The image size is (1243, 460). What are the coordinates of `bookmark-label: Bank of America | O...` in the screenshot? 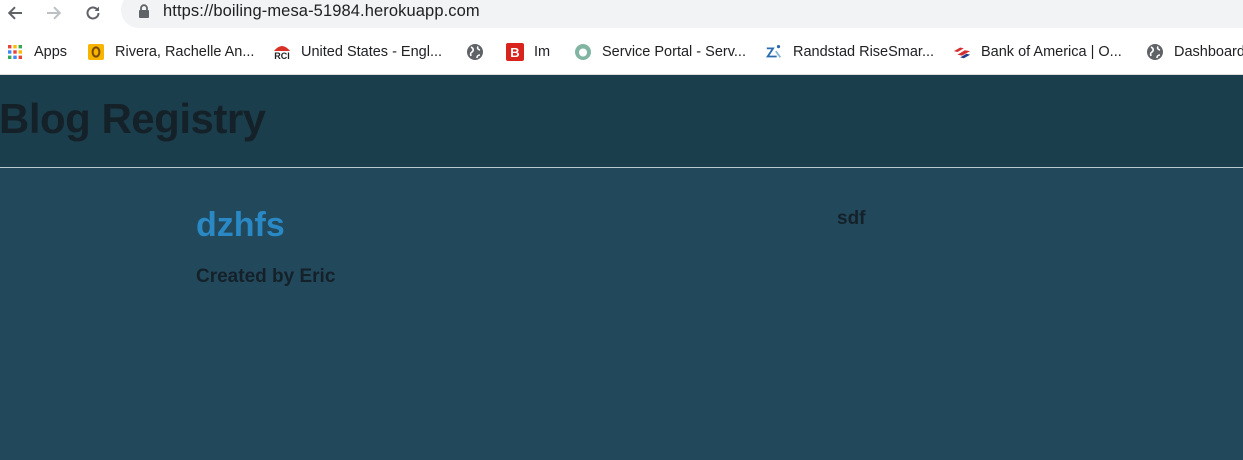 It's located at (1051, 52).